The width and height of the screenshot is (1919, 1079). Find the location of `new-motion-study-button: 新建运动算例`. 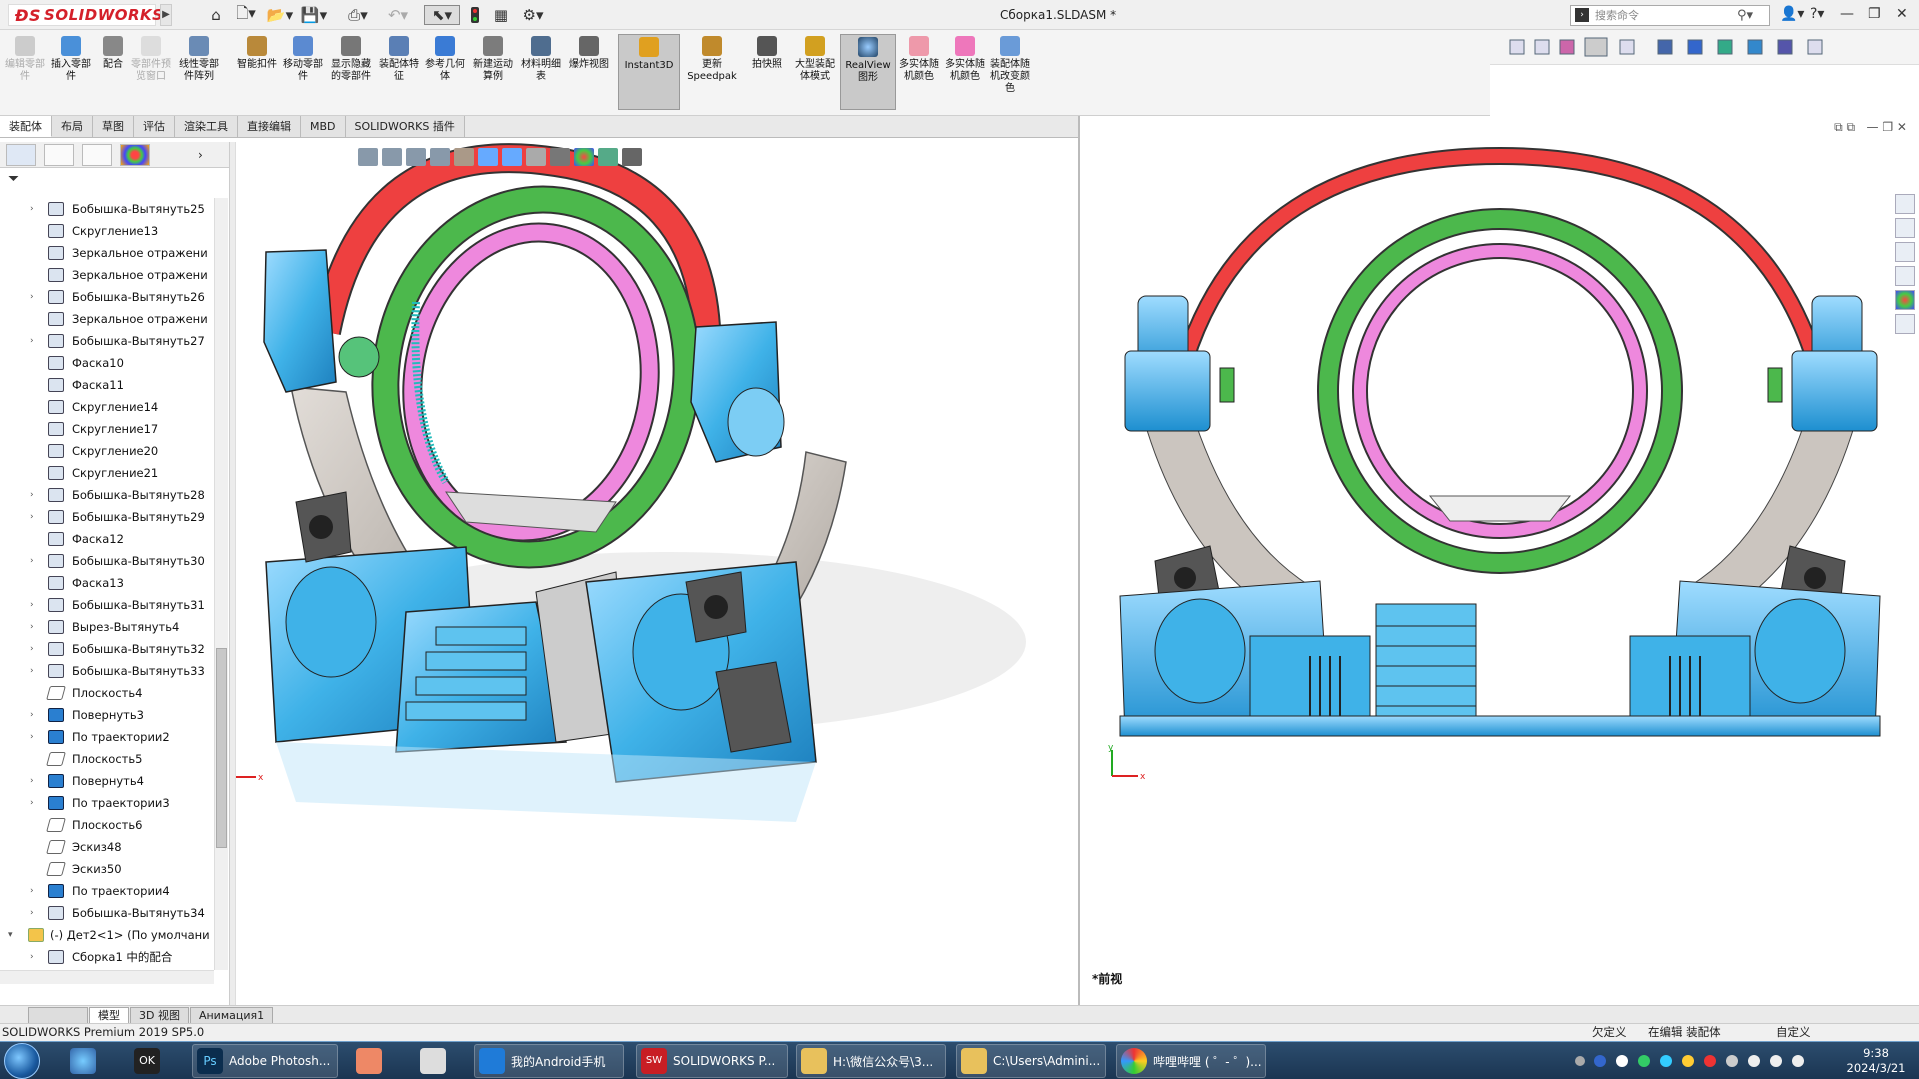

new-motion-study-button: 新建运动算例 is located at coordinates (493, 72).